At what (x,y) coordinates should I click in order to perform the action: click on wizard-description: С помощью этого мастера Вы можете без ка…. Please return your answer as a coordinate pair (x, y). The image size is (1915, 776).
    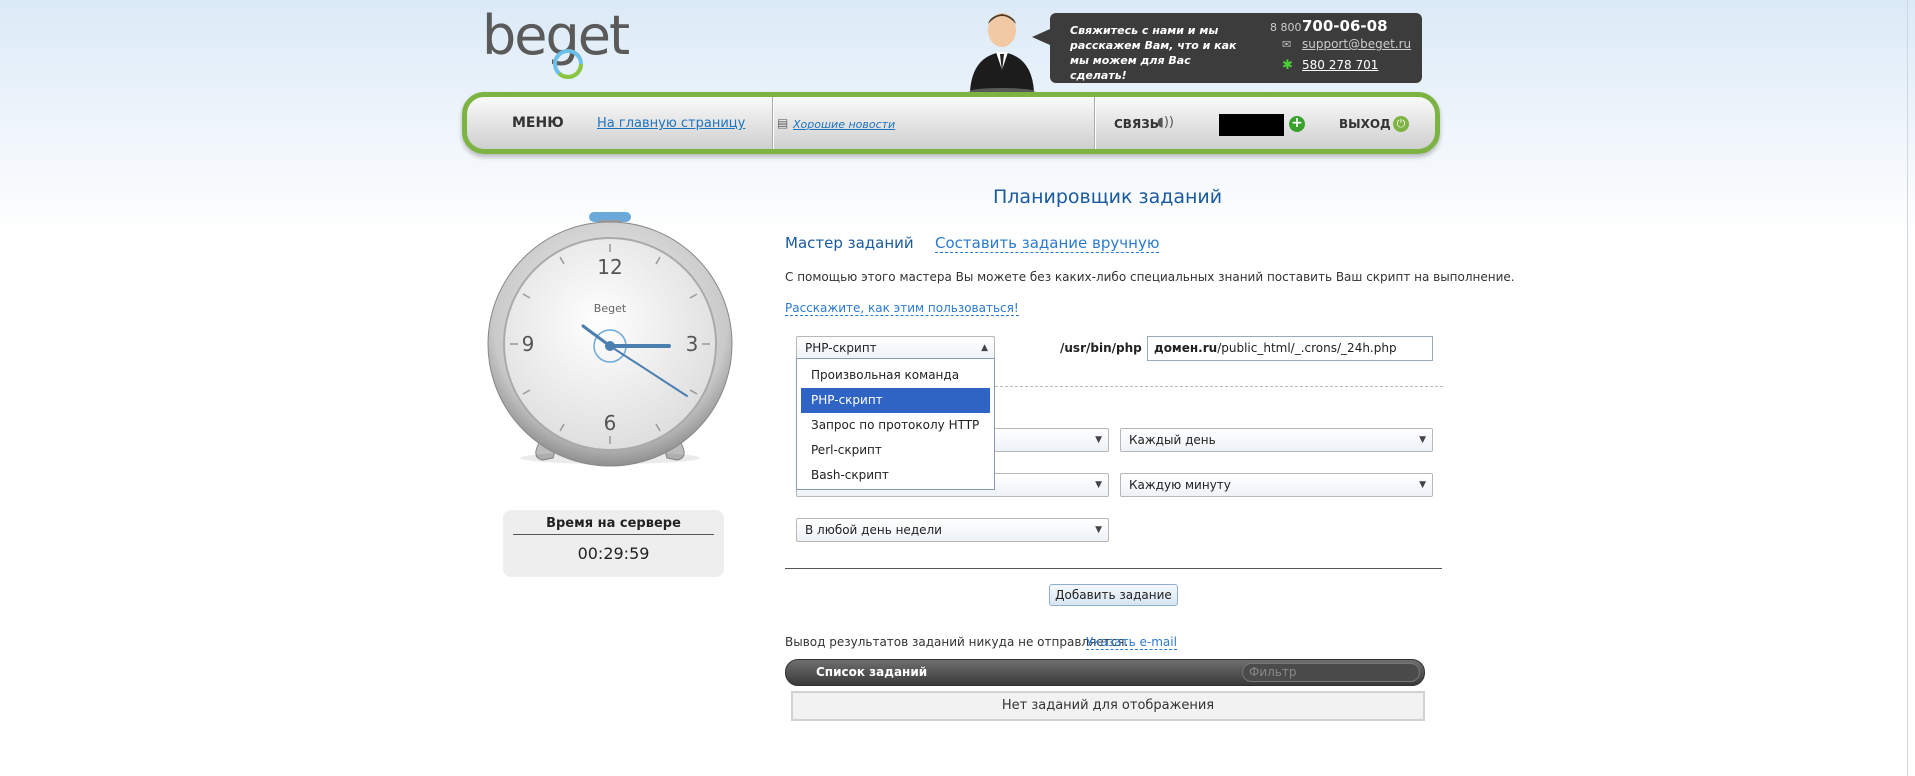
    Looking at the image, I should click on (1150, 277).